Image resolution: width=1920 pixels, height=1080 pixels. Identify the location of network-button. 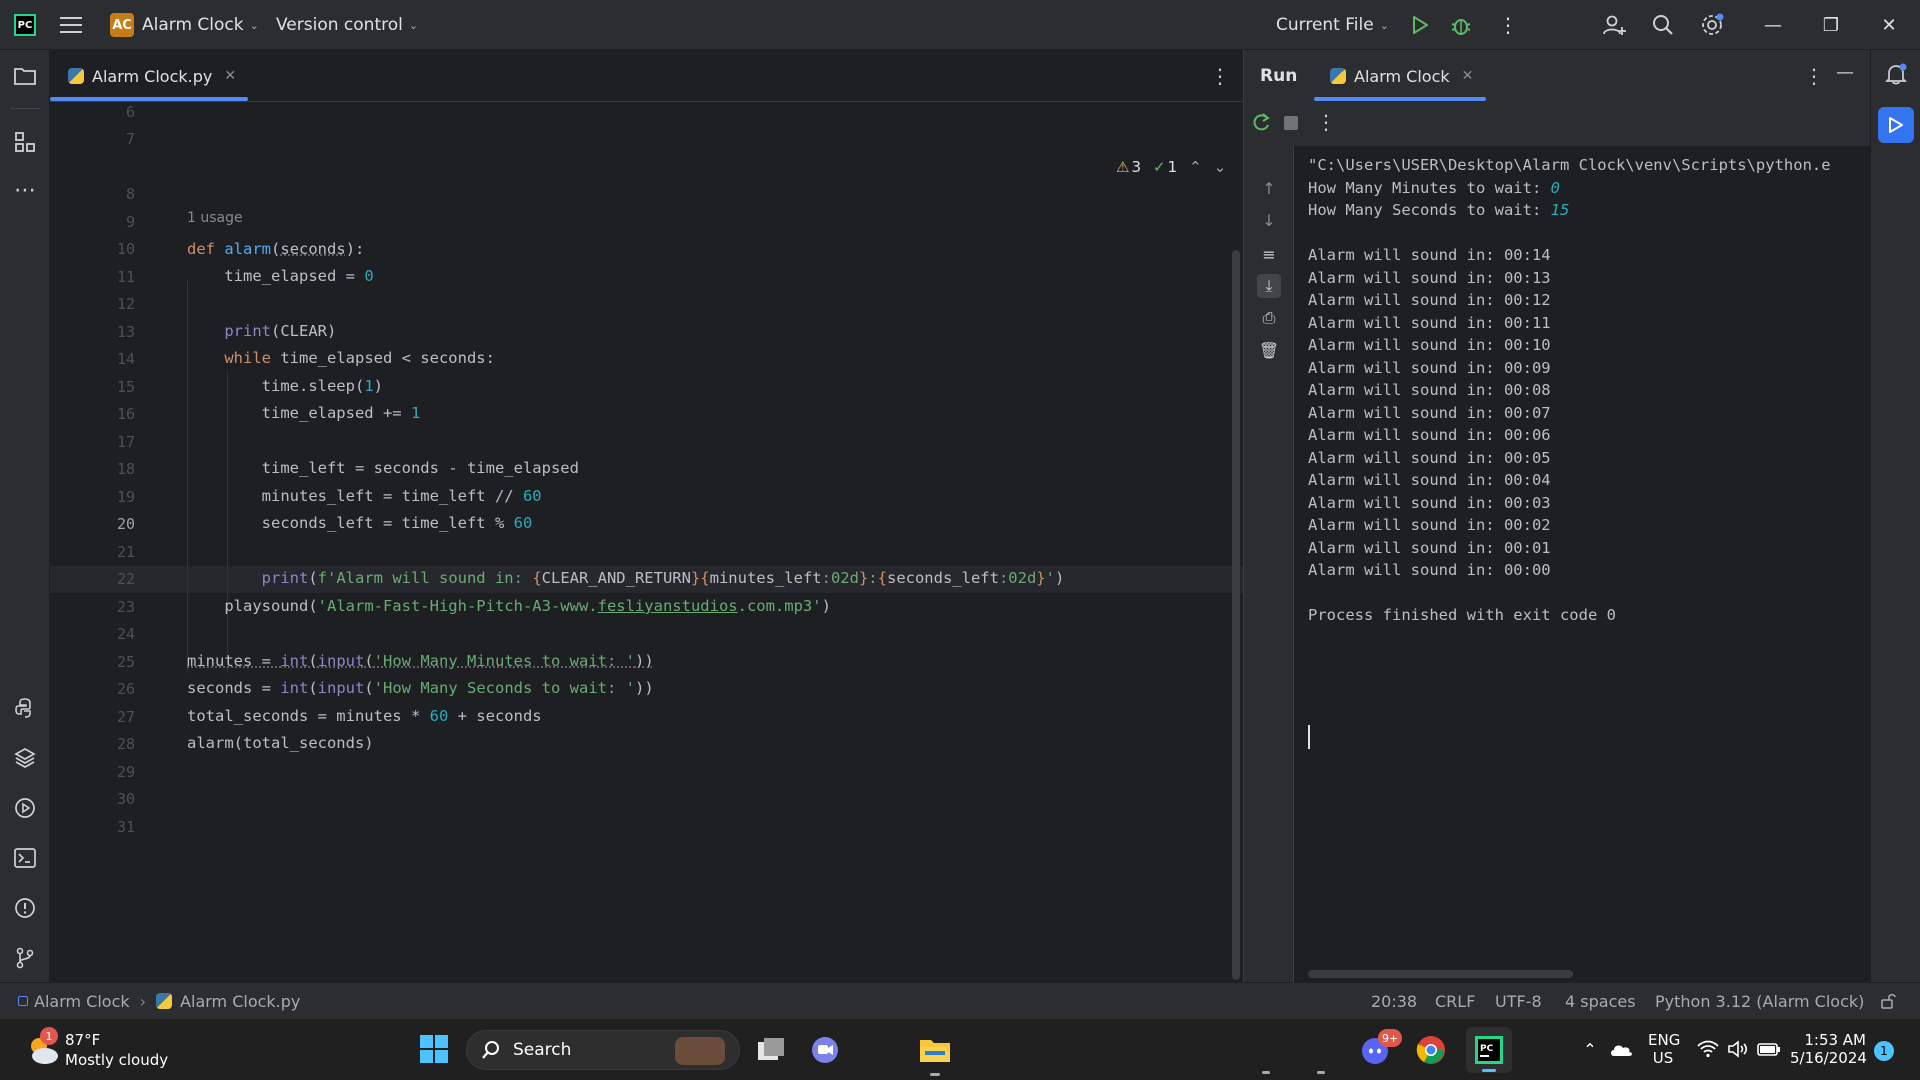
(1708, 1049).